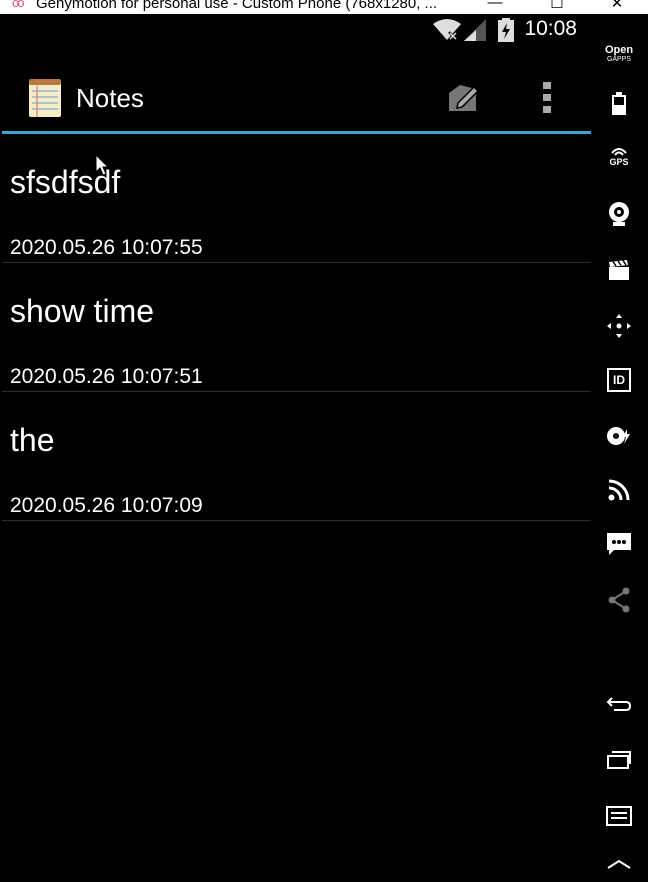  I want to click on menu-icon, so click(619, 816).